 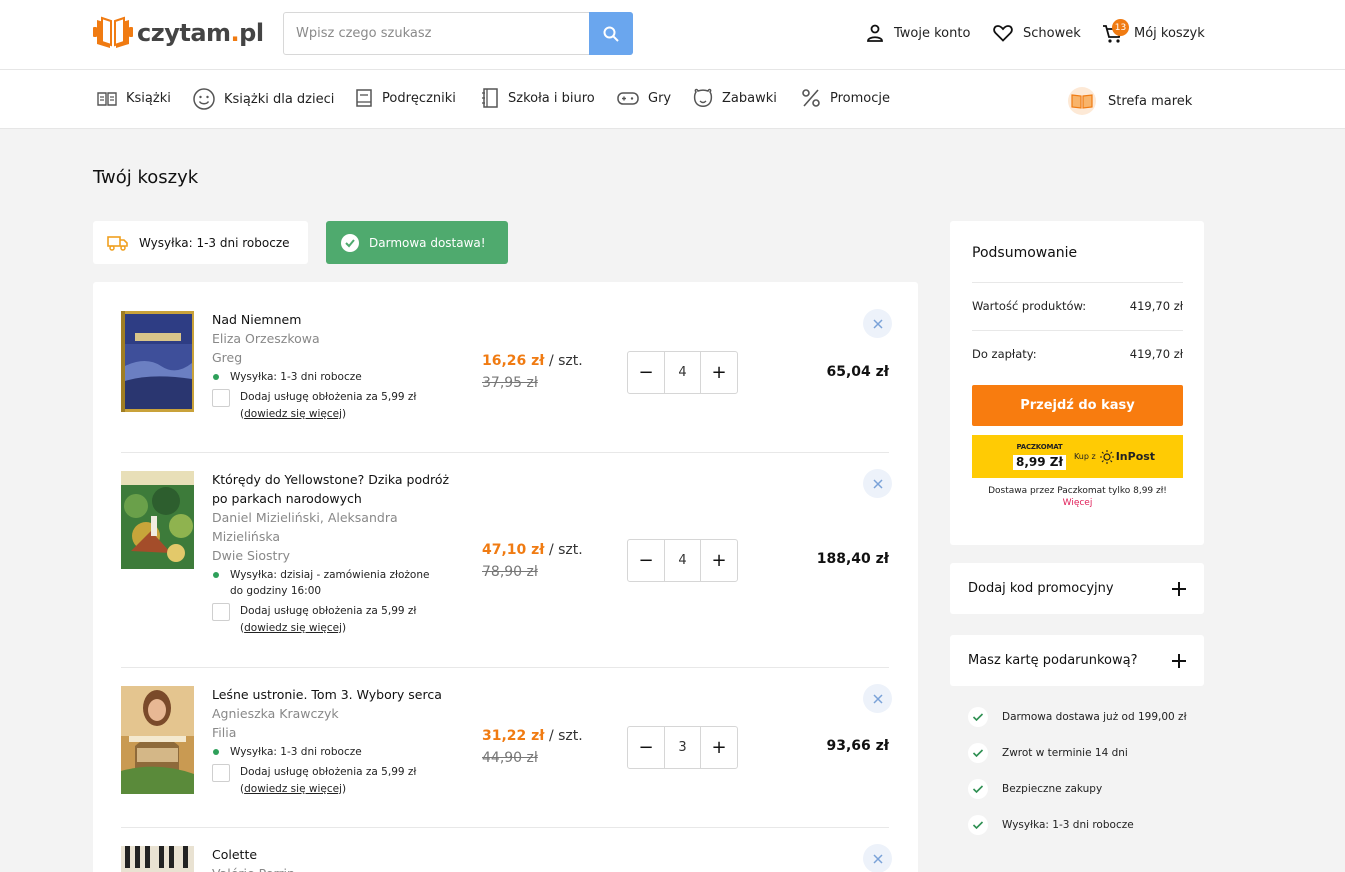 I want to click on old-price: 44,90 zł, so click(x=510, y=758).